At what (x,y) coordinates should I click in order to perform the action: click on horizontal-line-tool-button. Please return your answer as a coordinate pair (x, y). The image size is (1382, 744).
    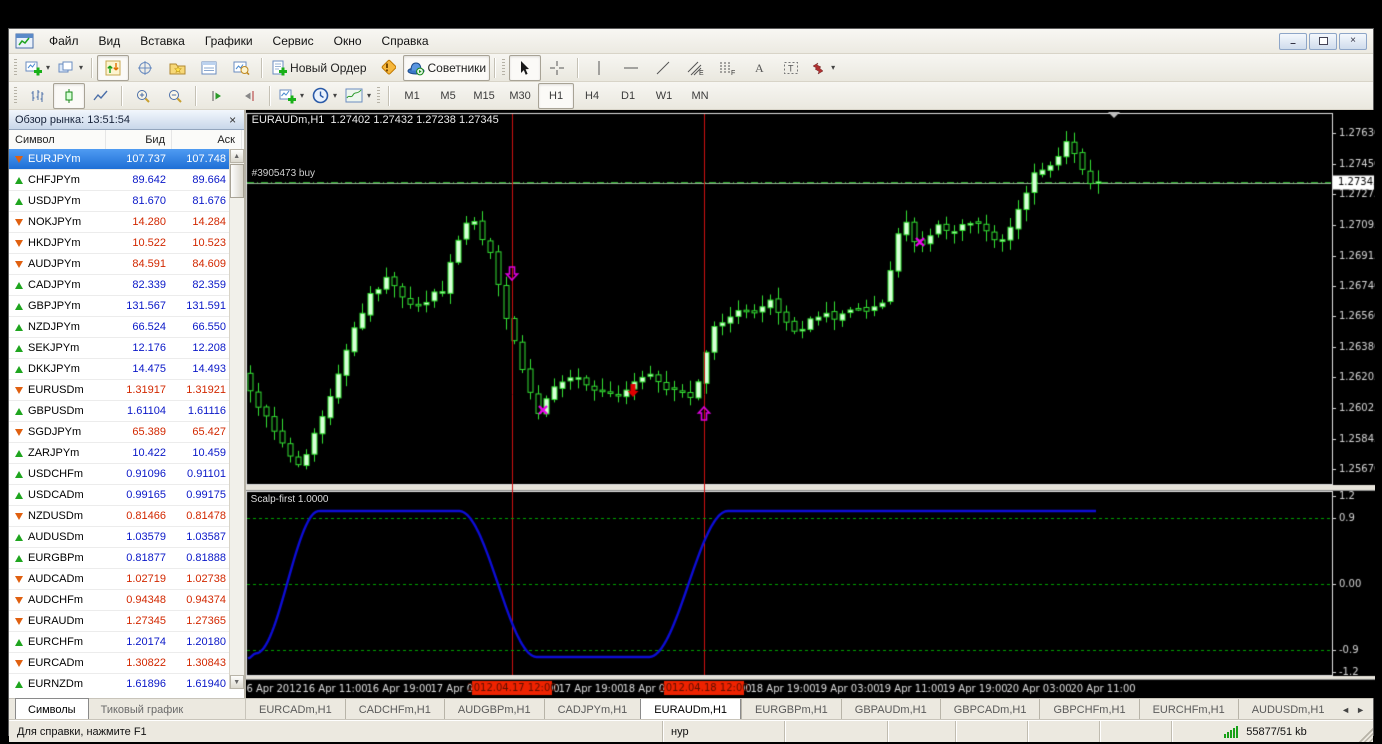
    Looking at the image, I should click on (631, 68).